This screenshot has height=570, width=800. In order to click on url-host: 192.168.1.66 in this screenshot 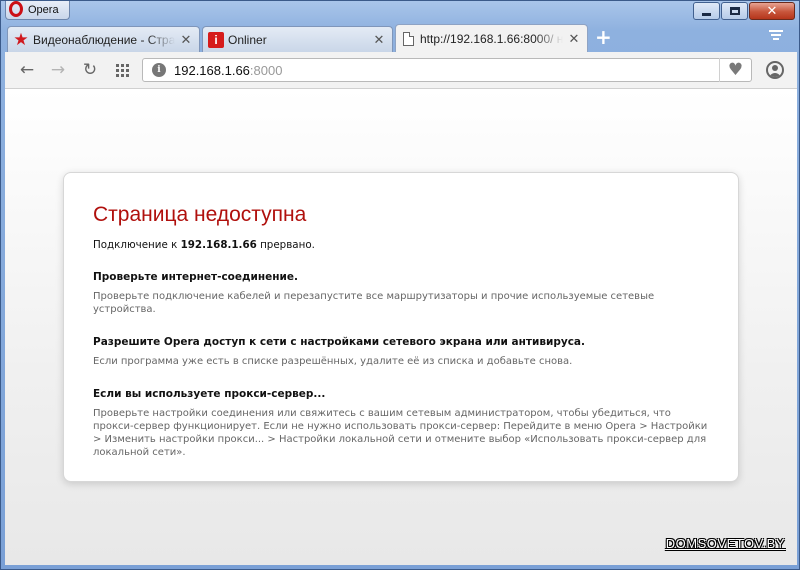, I will do `click(212, 70)`.